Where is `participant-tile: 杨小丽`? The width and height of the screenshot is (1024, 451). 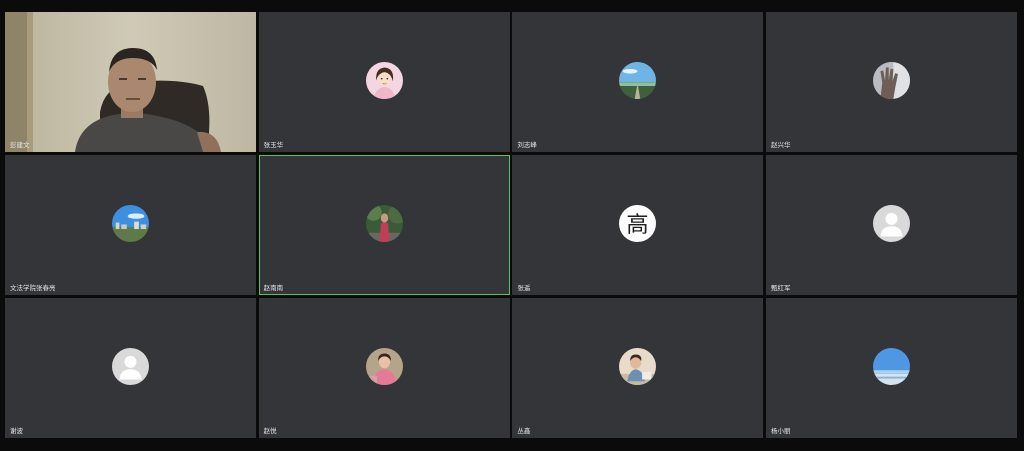 participant-tile: 杨小丽 is located at coordinates (891, 368).